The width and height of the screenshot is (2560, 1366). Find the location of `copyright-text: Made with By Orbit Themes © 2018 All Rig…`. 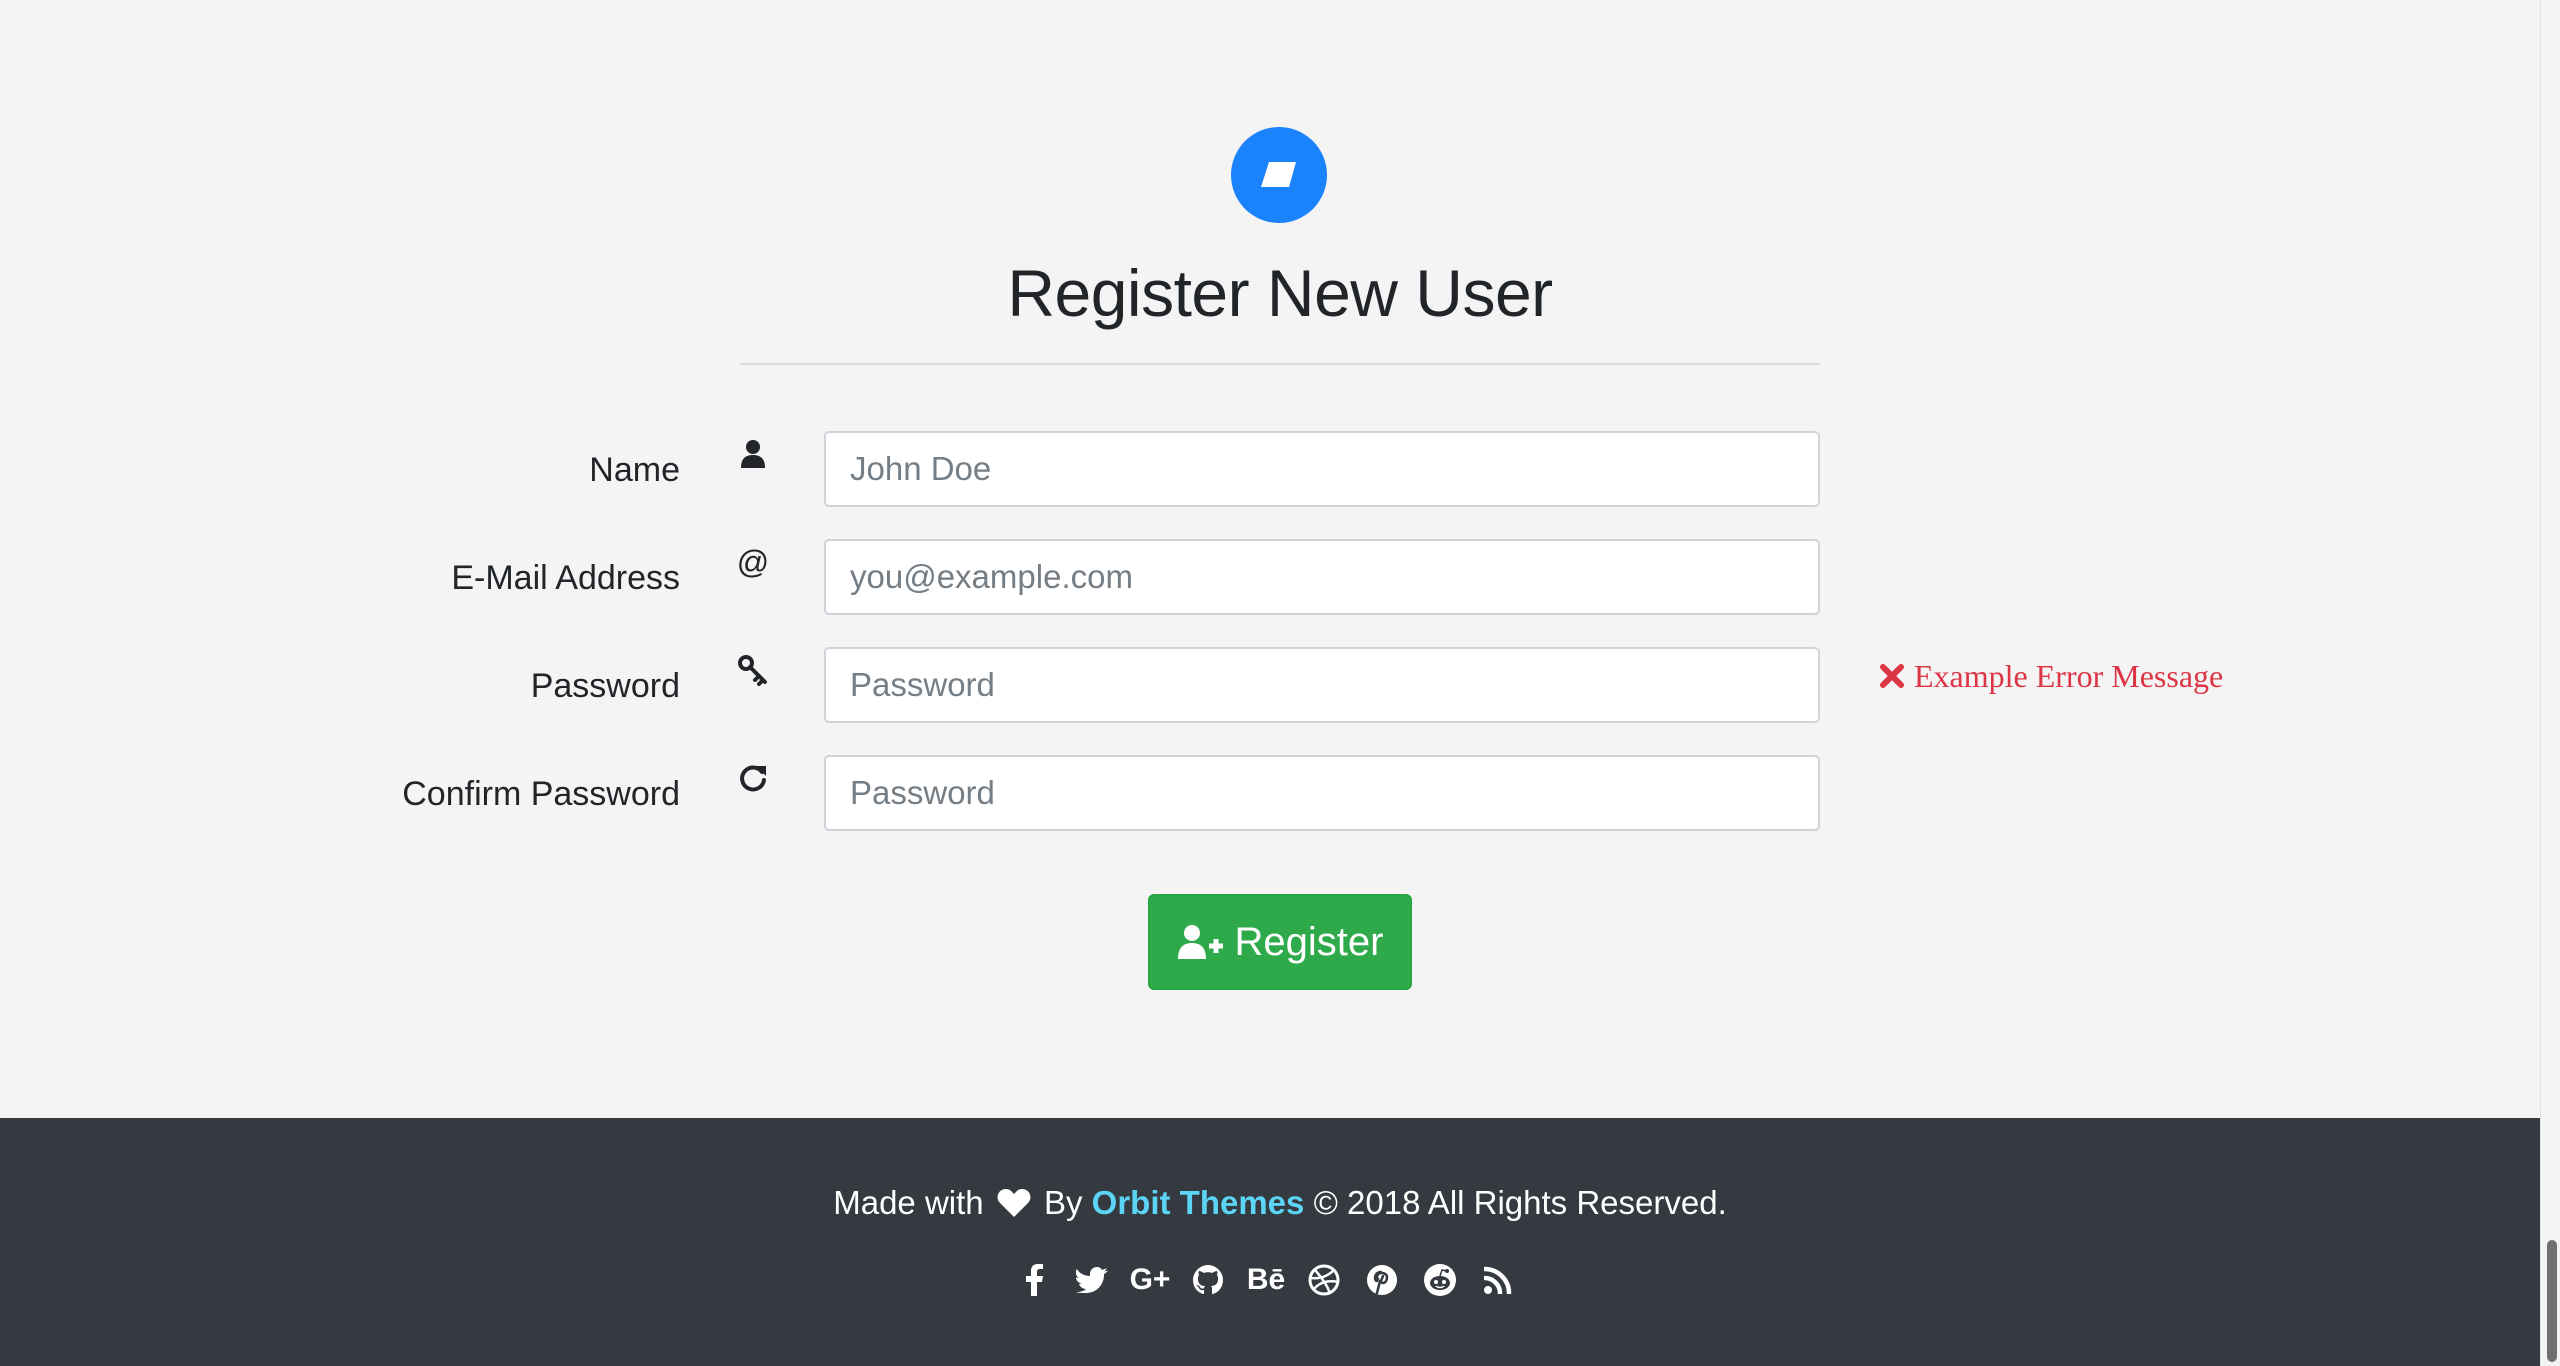

copyright-text: Made with By Orbit Themes © 2018 All Rig… is located at coordinates (1280, 1203).